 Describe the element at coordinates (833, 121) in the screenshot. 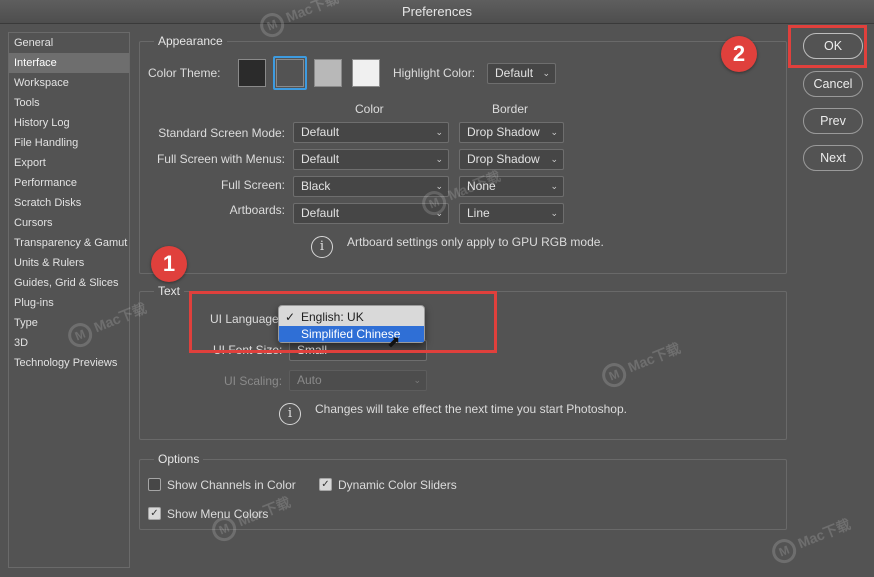

I see `prev-button: Prev` at that location.